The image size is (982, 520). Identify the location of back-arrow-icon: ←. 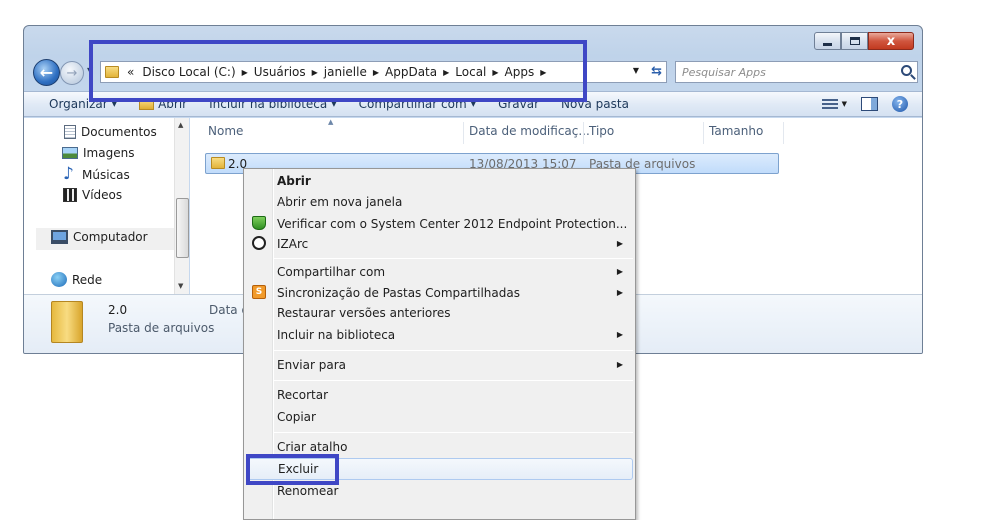
(46, 72).